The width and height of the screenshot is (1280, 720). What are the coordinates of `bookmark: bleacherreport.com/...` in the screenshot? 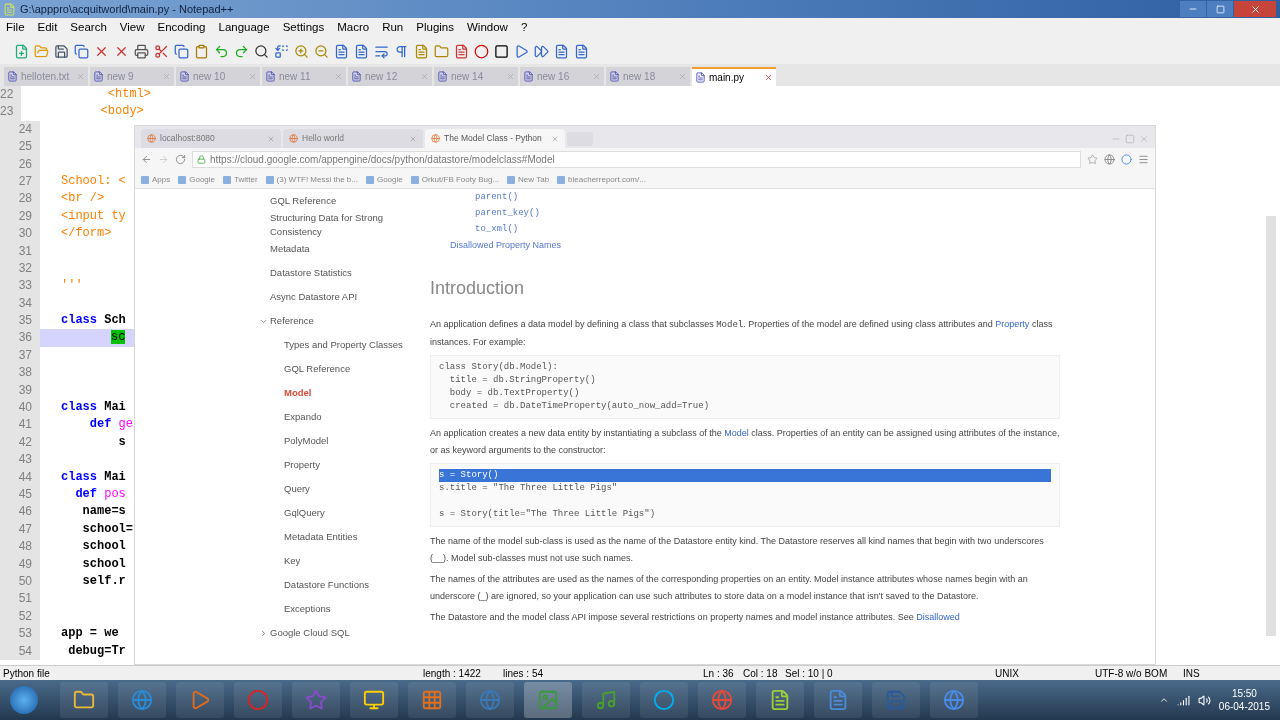 It's located at (601, 179).